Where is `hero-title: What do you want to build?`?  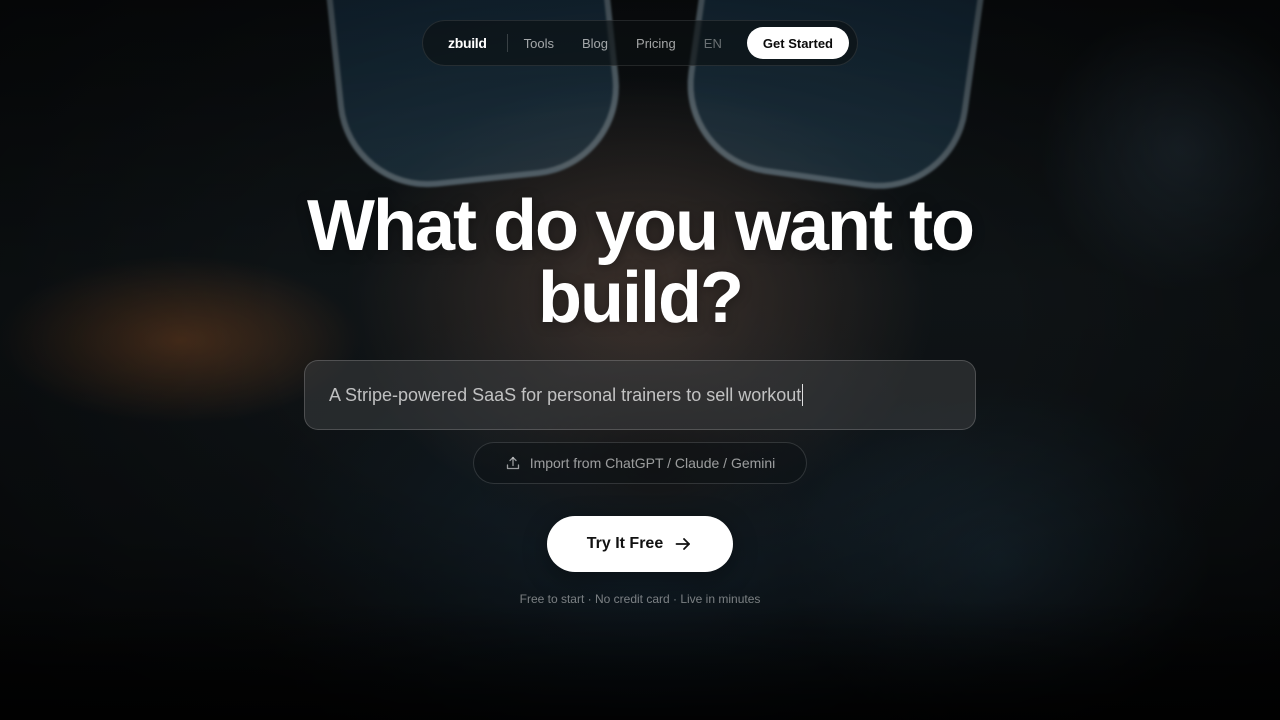
hero-title: What do you want to build? is located at coordinates (640, 262).